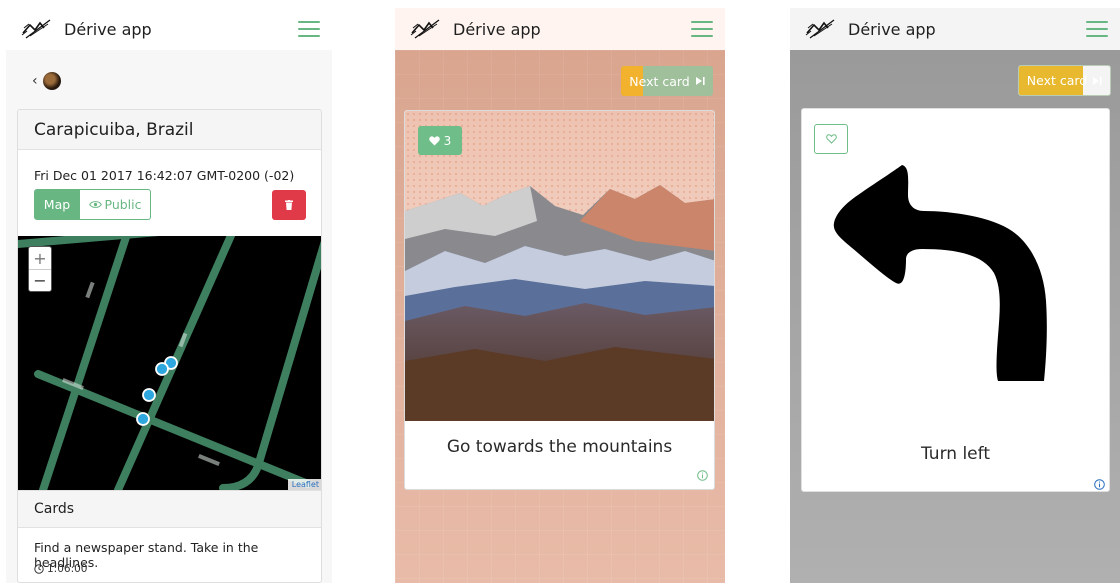  I want to click on eye-icon, so click(95, 204).